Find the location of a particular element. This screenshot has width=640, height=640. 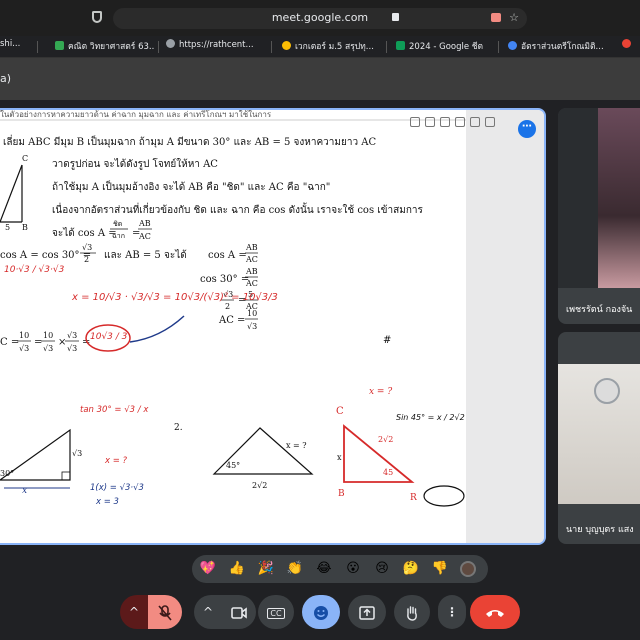

captions-button: CC is located at coordinates (276, 612).